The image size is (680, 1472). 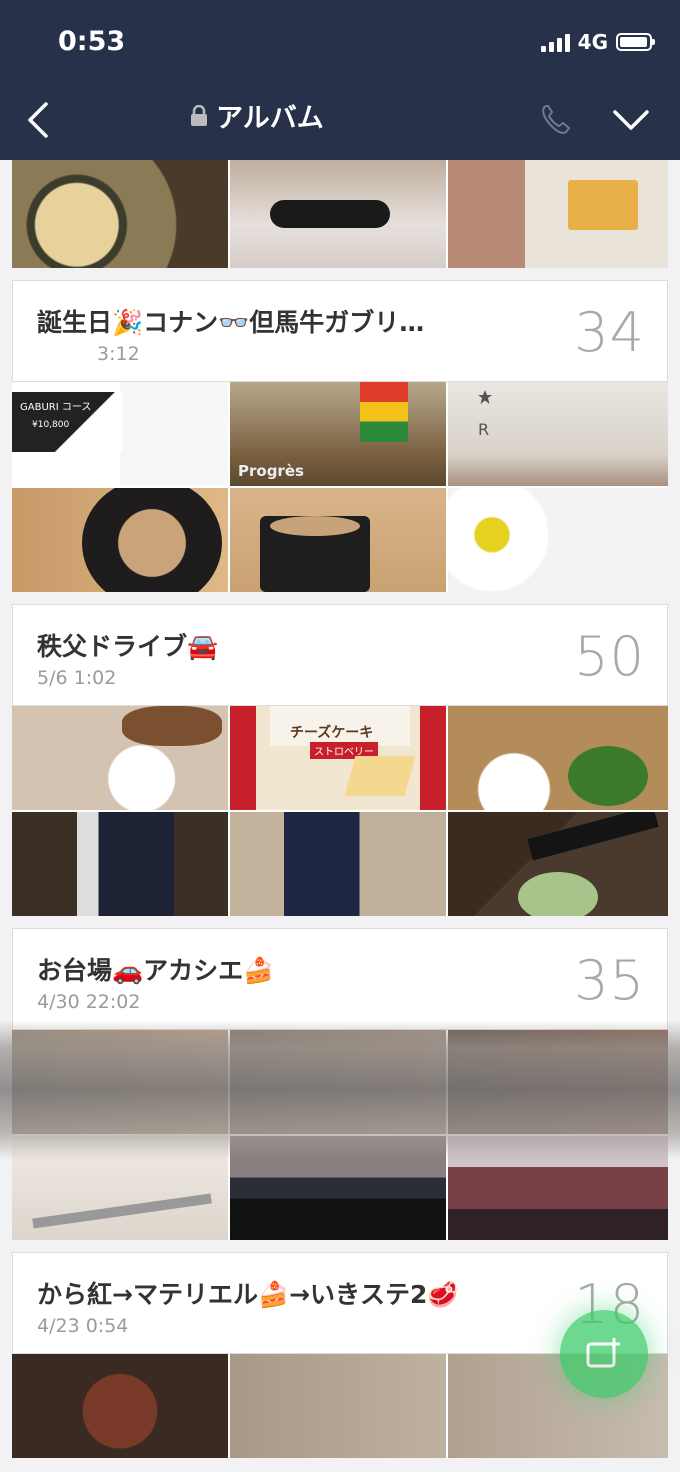 I want to click on back-icon, so click(x=40, y=120).